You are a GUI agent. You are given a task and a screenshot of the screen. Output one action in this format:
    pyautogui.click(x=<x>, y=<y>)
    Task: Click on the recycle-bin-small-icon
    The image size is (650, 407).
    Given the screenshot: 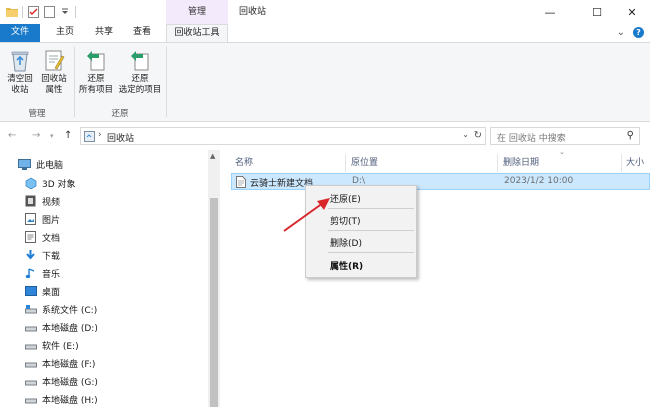 What is the action you would take?
    pyautogui.click(x=89, y=138)
    